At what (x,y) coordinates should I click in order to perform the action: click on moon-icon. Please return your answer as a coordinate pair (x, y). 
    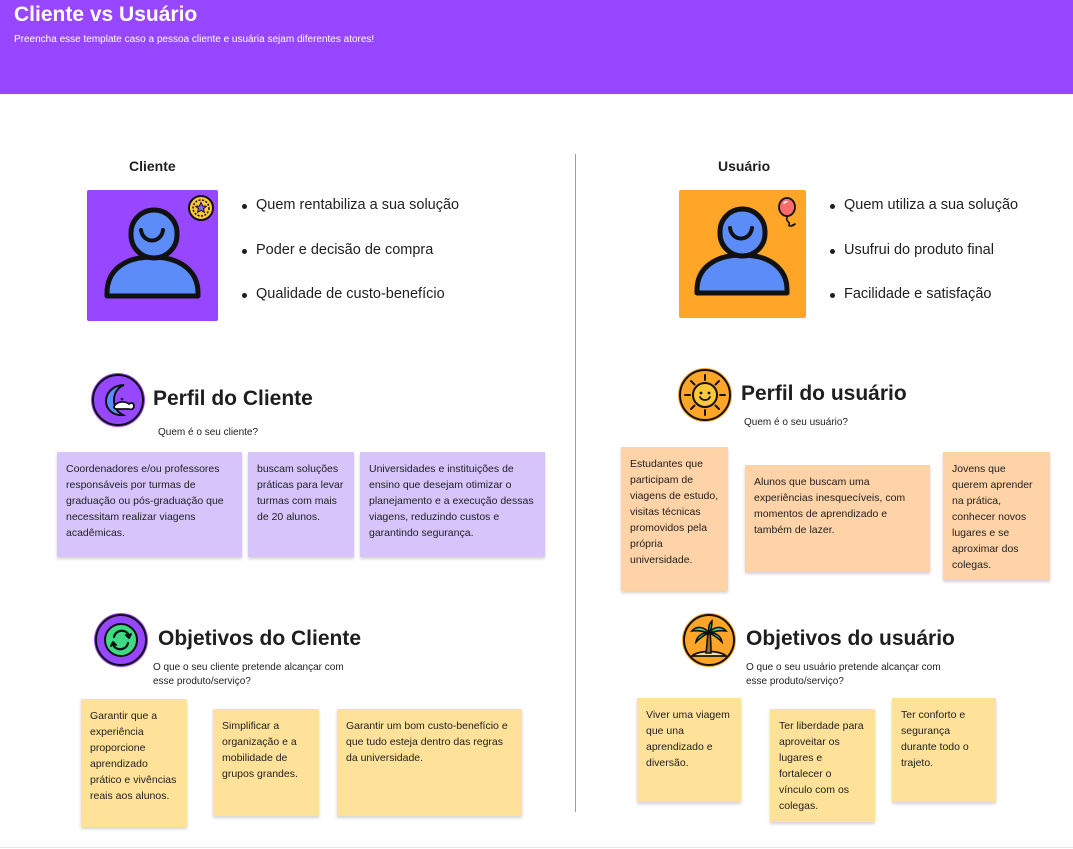
    Looking at the image, I should click on (118, 400).